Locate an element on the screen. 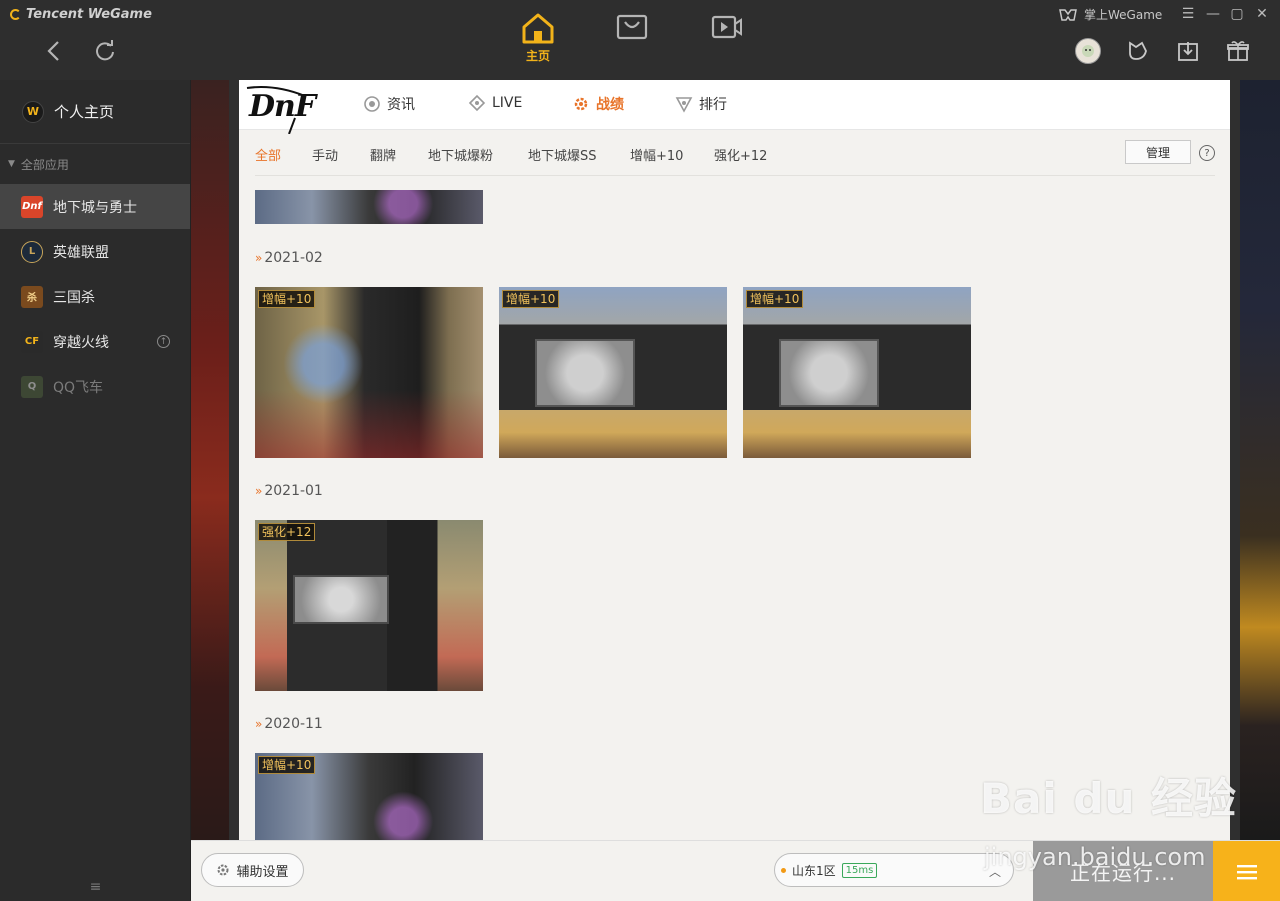 This screenshot has height=901, width=1280. ranking-icon is located at coordinates (684, 104).